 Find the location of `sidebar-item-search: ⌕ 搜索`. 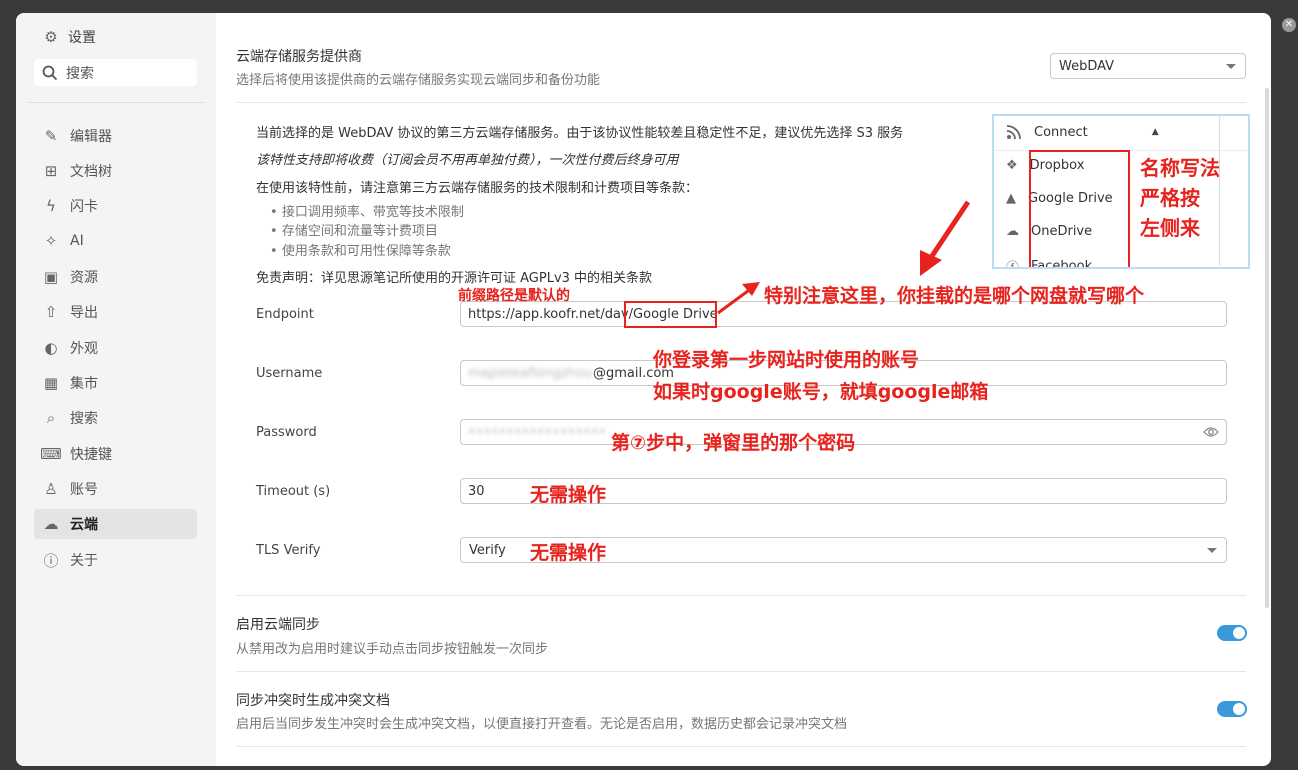

sidebar-item-search: ⌕ 搜索 is located at coordinates (115, 418).